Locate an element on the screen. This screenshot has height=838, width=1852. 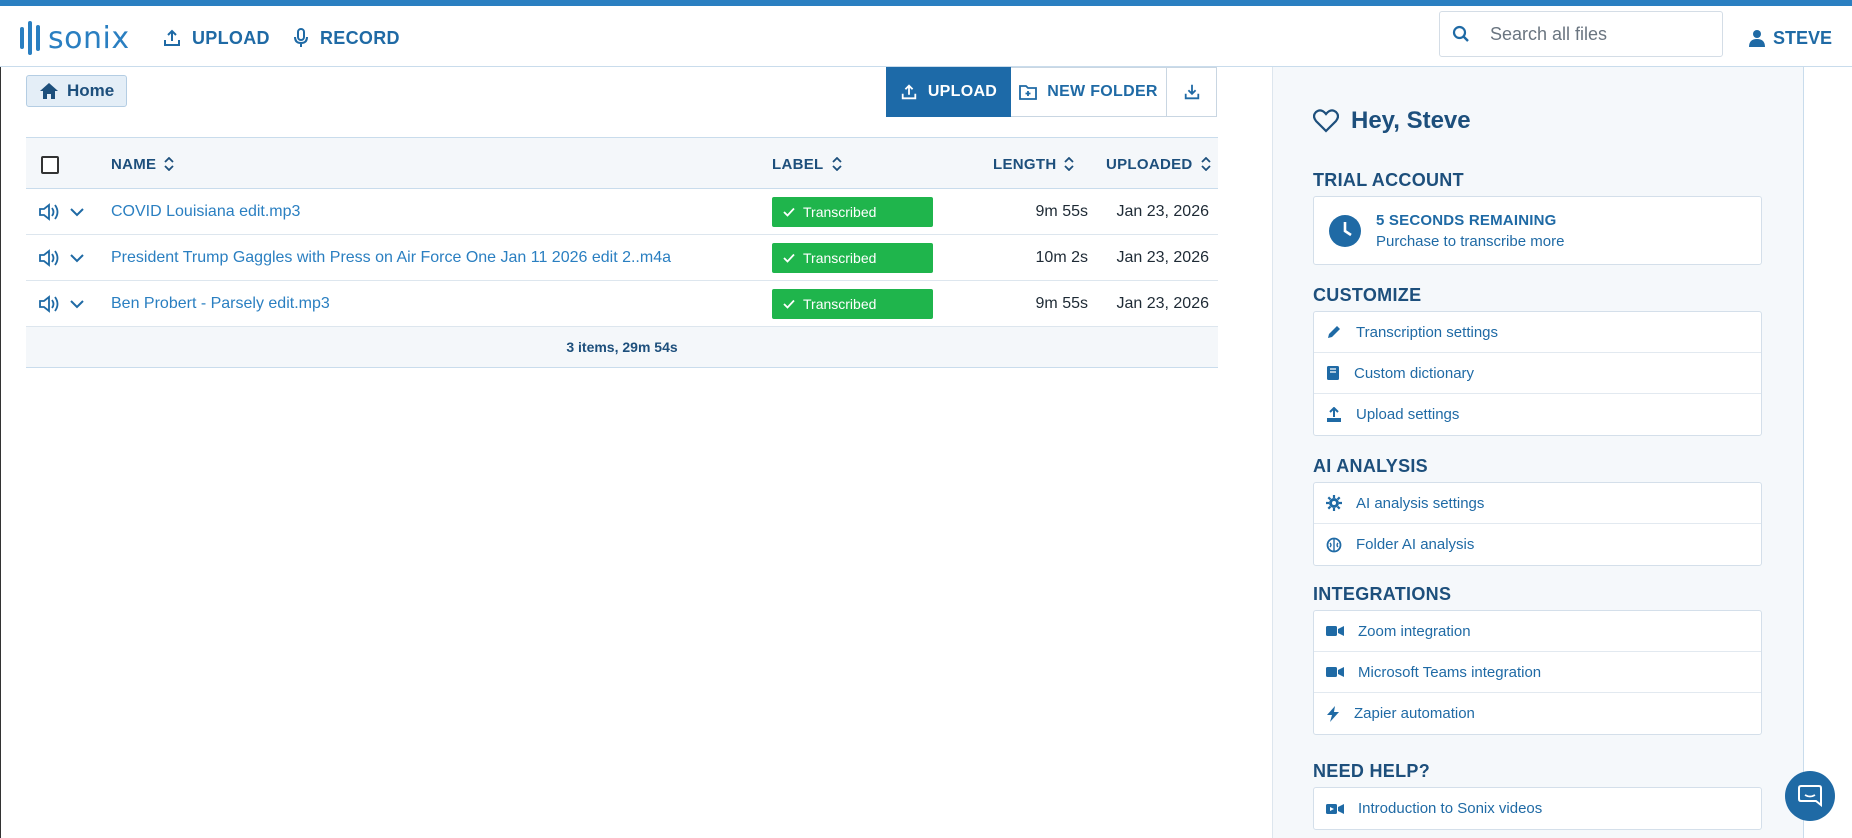
integrations-section-title: INTEGRATIONS is located at coordinates (1382, 594).